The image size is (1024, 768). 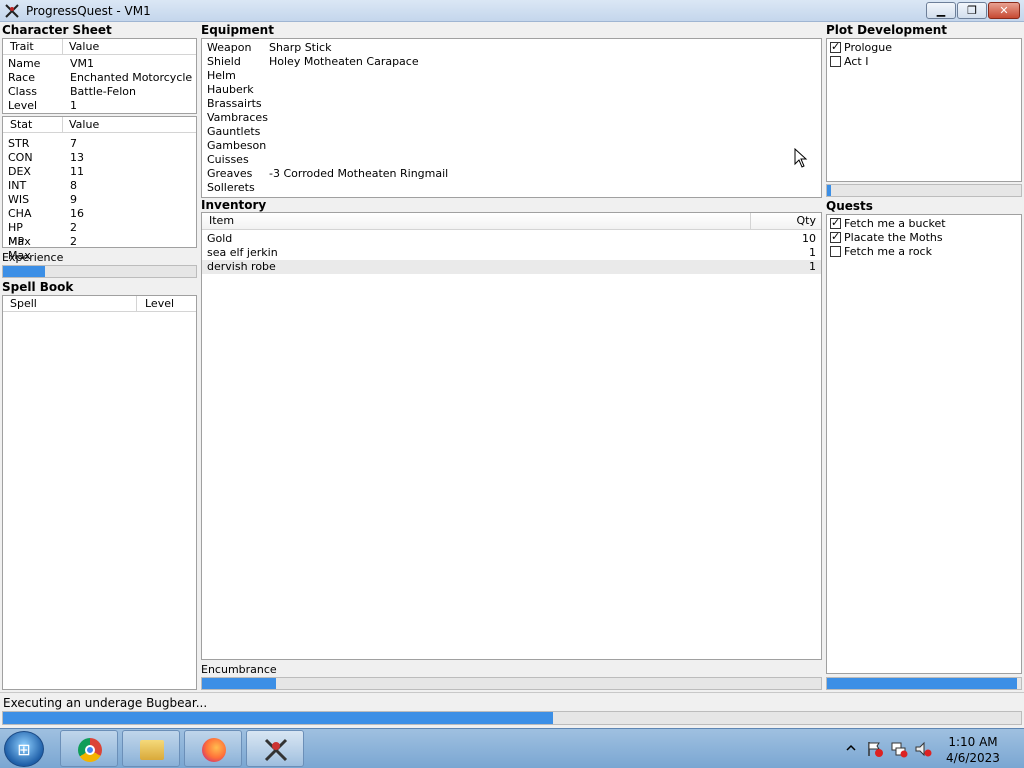 I want to click on plot-list: Prologue Act I, so click(x=924, y=110).